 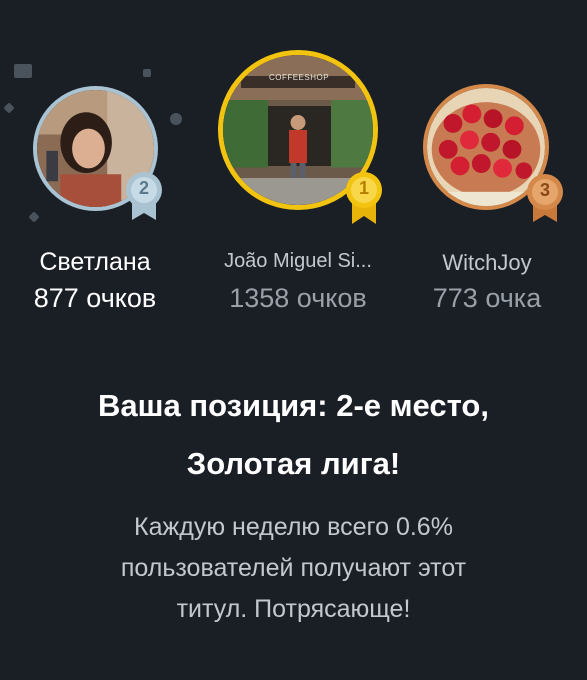 What do you see at coordinates (293, 405) in the screenshot?
I see `result-headline: Ваша позиция: 2-е место,` at bounding box center [293, 405].